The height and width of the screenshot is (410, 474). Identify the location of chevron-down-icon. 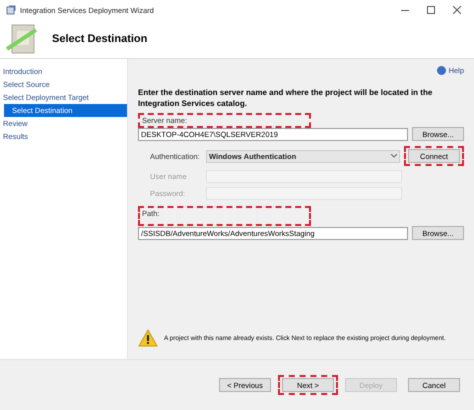
(394, 156).